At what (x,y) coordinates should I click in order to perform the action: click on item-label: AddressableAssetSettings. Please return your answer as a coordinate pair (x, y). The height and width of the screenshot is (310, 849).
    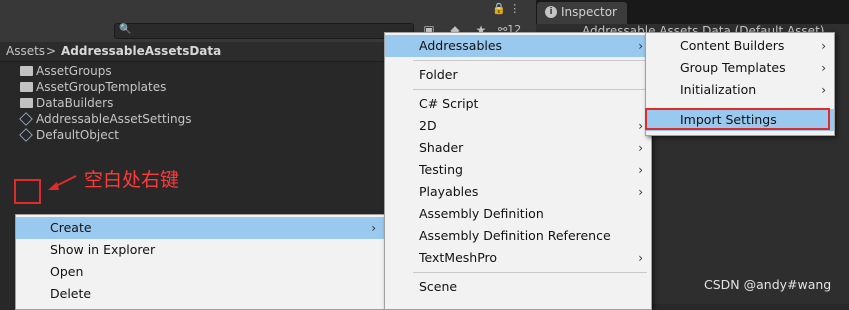
    Looking at the image, I should click on (114, 119).